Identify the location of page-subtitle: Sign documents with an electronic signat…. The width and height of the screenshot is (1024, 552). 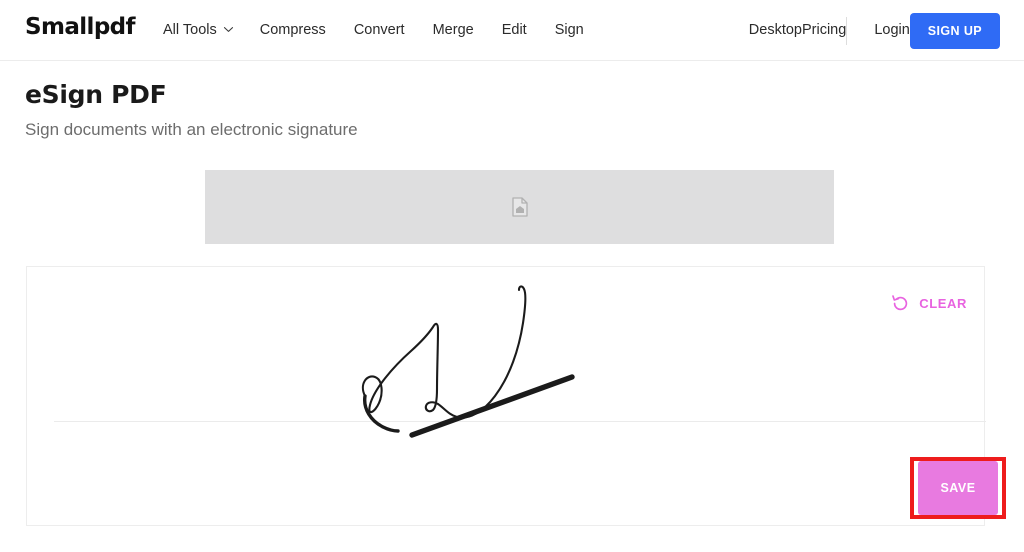
(191, 129).